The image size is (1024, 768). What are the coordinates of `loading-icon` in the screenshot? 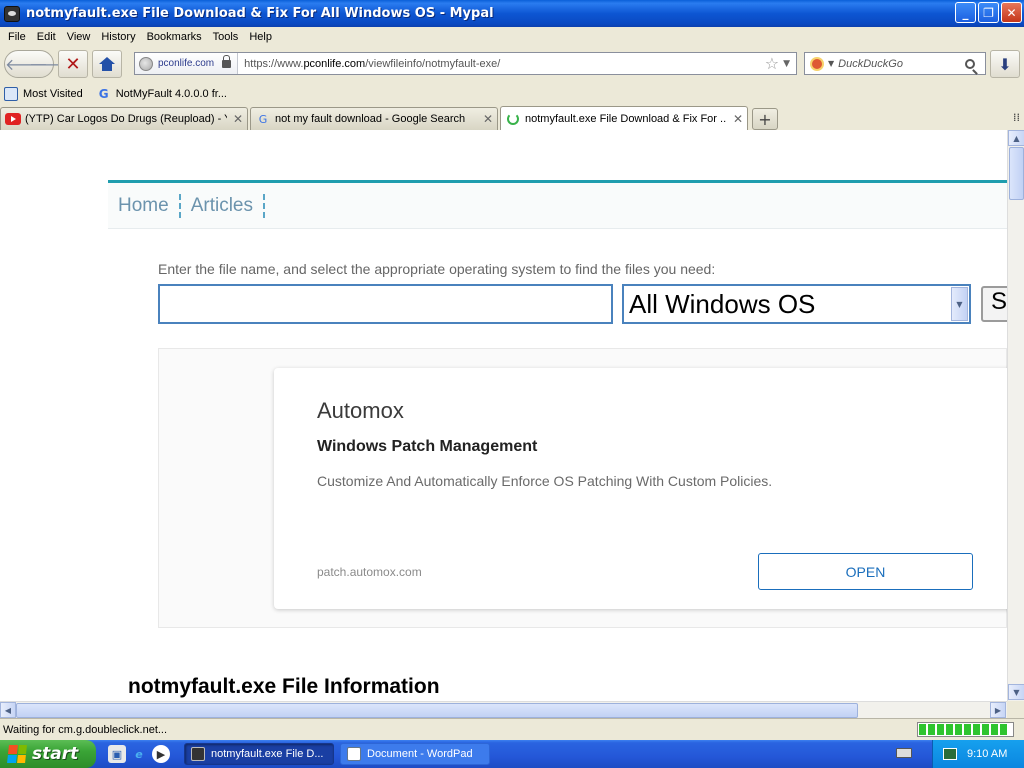 It's located at (513, 118).